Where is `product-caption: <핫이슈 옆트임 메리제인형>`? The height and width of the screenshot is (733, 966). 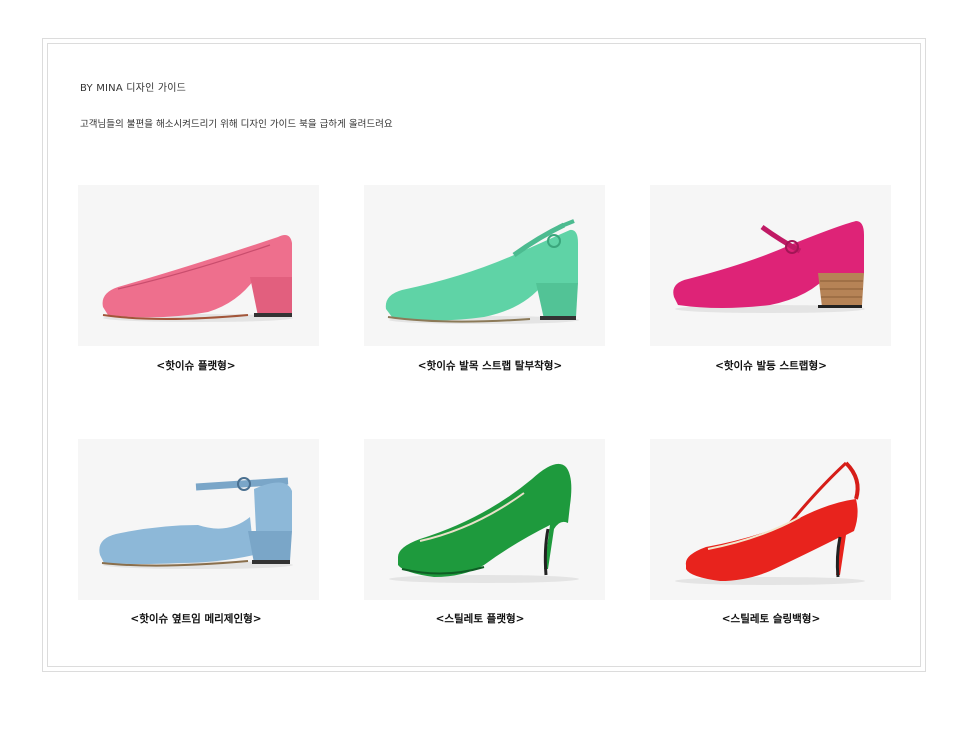 product-caption: <핫이슈 옆트임 메리제인형> is located at coordinates (196, 619).